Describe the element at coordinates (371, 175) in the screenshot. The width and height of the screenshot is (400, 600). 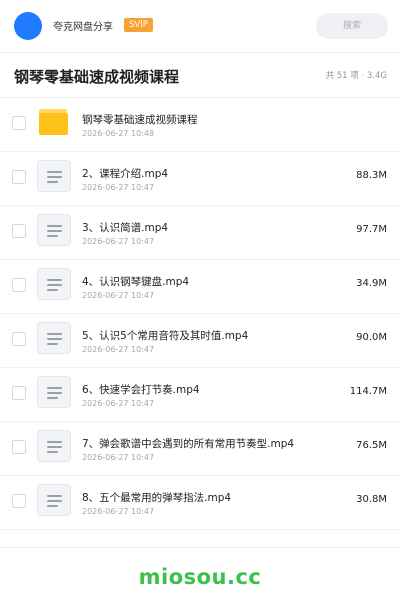
I see `file-size: 88.3M` at that location.